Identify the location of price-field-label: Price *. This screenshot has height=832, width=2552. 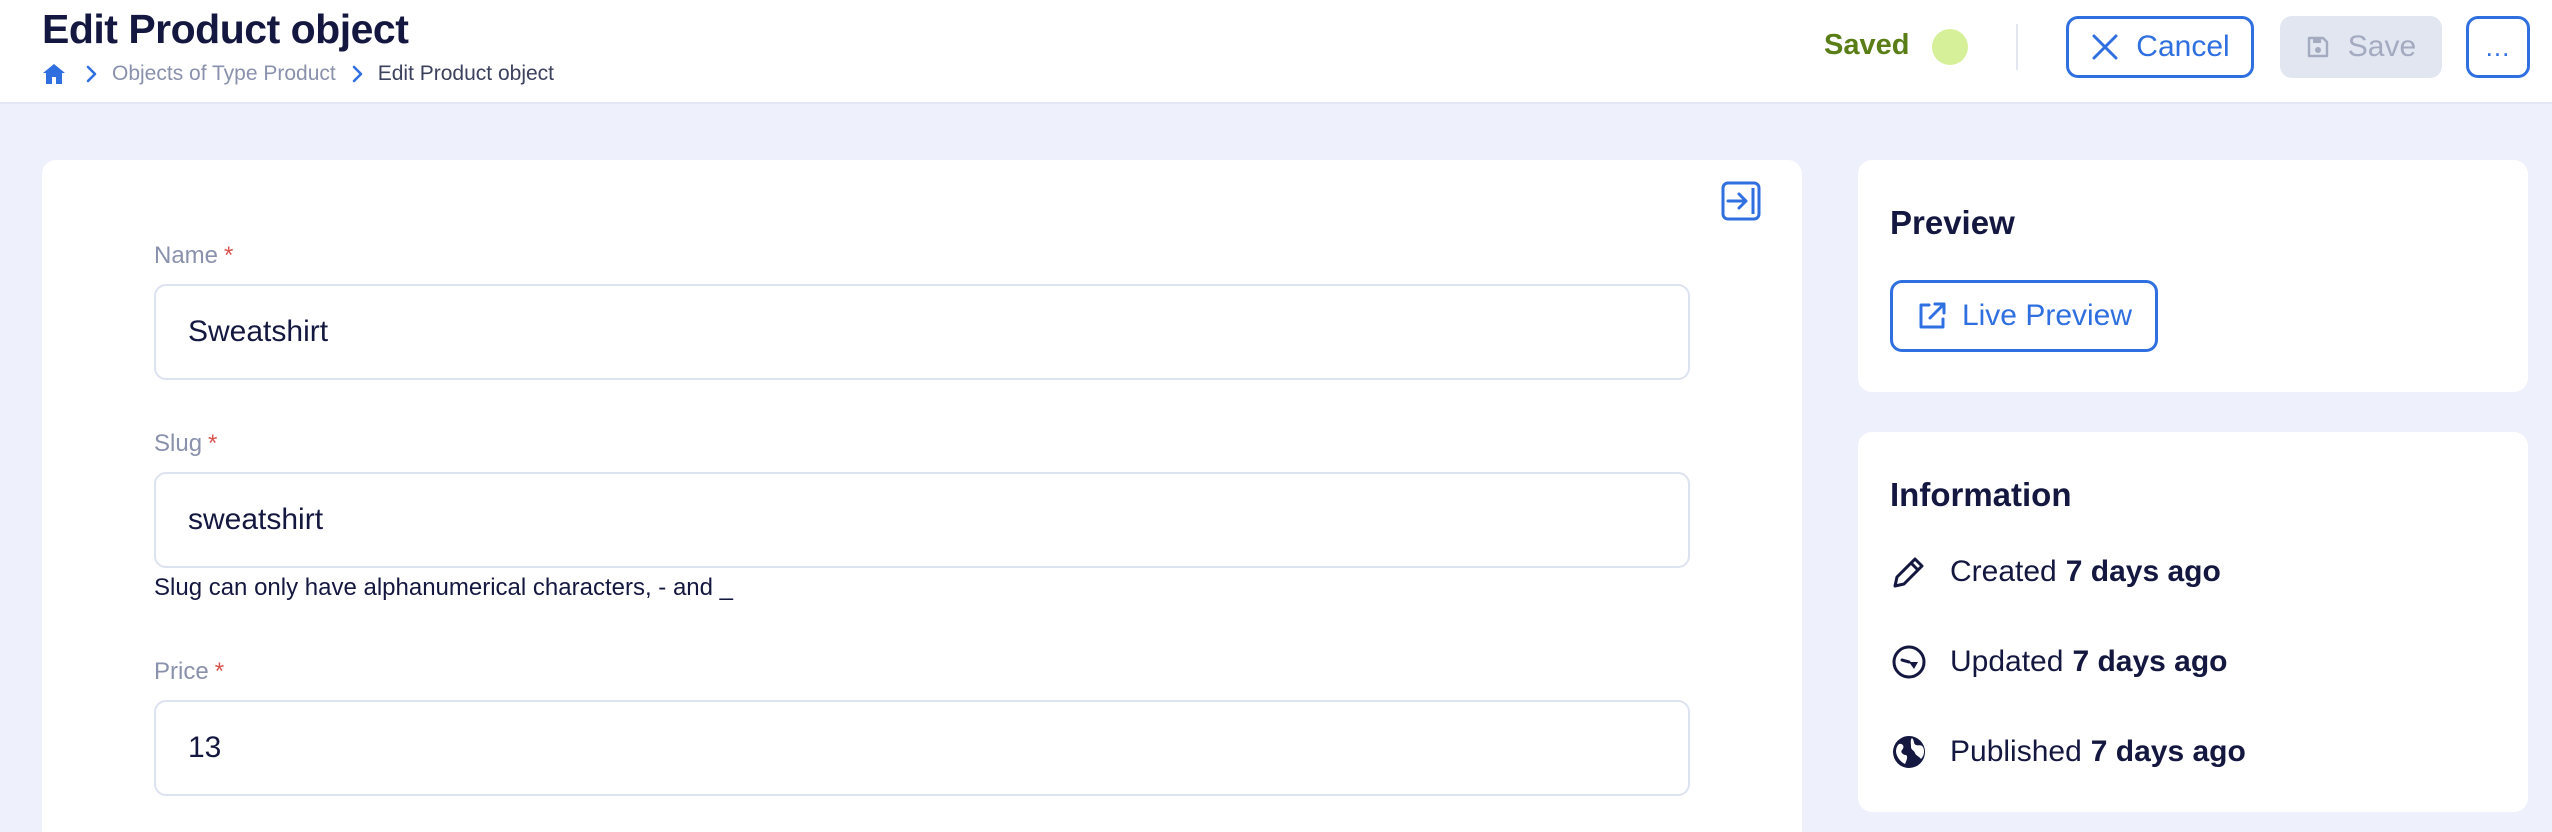
(189, 671).